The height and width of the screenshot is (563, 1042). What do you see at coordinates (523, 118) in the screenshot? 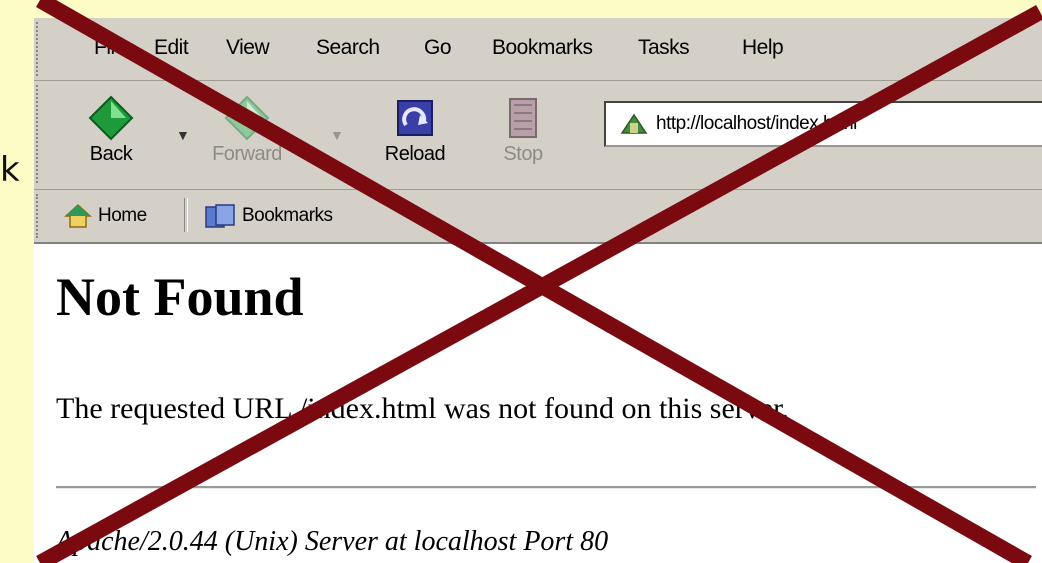
I see `stop-icon` at bounding box center [523, 118].